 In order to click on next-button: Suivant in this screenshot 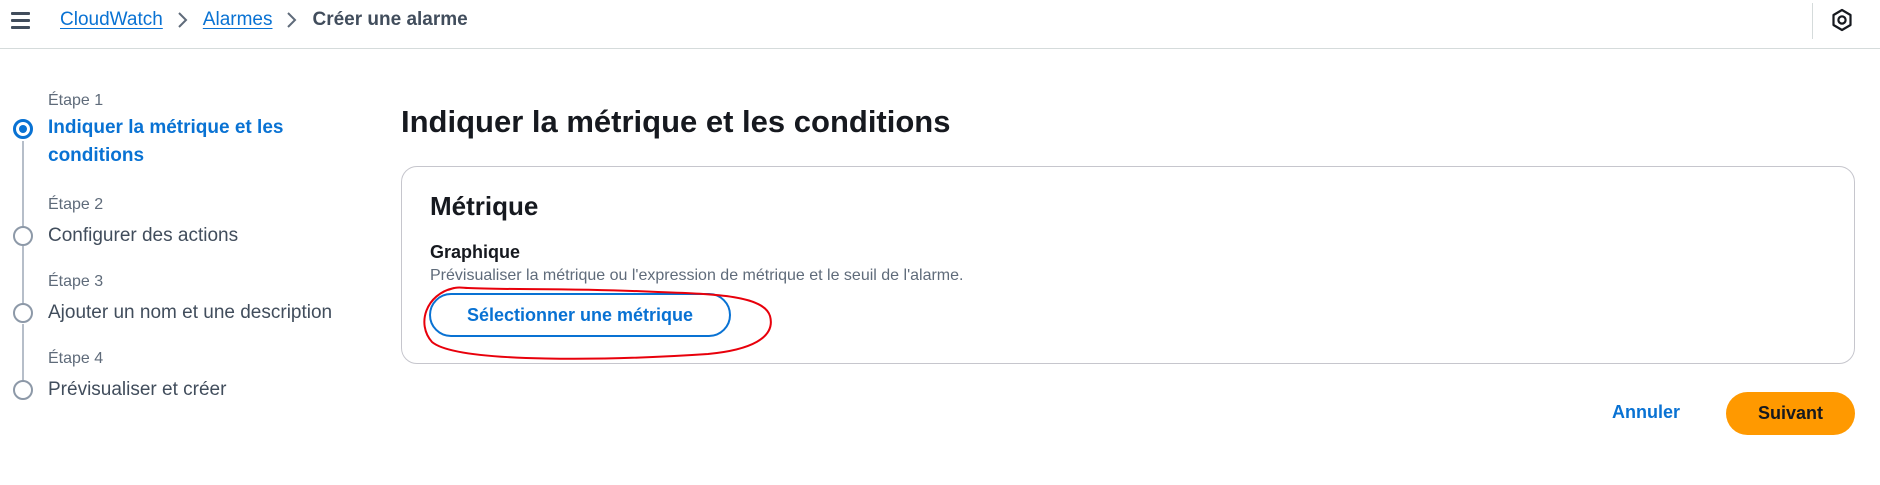, I will do `click(1790, 413)`.